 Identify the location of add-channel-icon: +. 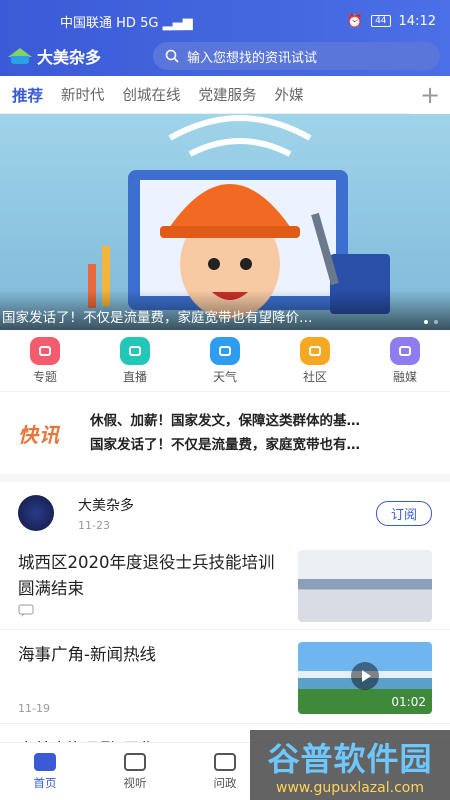
(430, 95).